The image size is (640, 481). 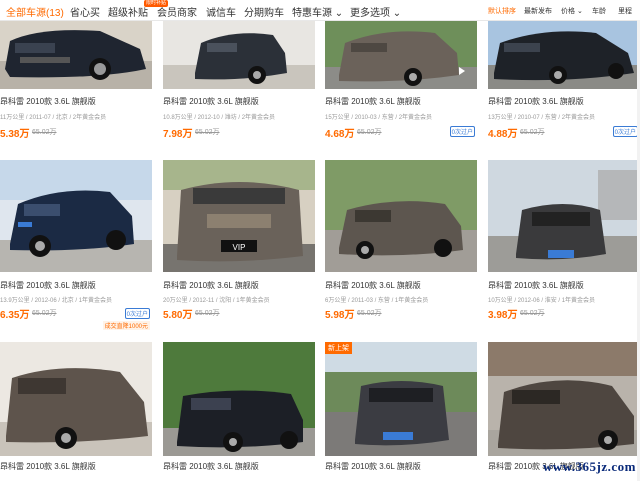 I want to click on car-price: 6.35万, so click(x=15, y=315).